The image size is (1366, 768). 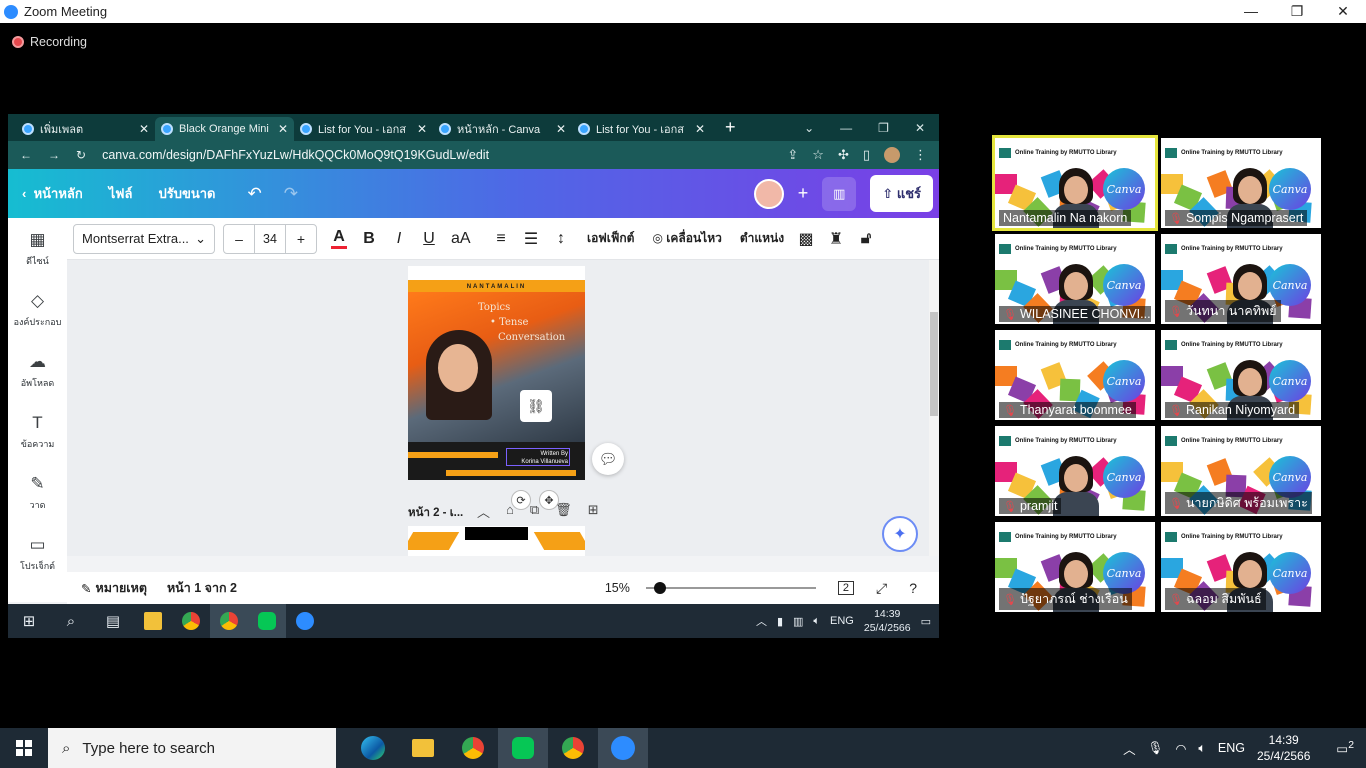 I want to click on copy-style-icon: ♜, so click(x=836, y=239).